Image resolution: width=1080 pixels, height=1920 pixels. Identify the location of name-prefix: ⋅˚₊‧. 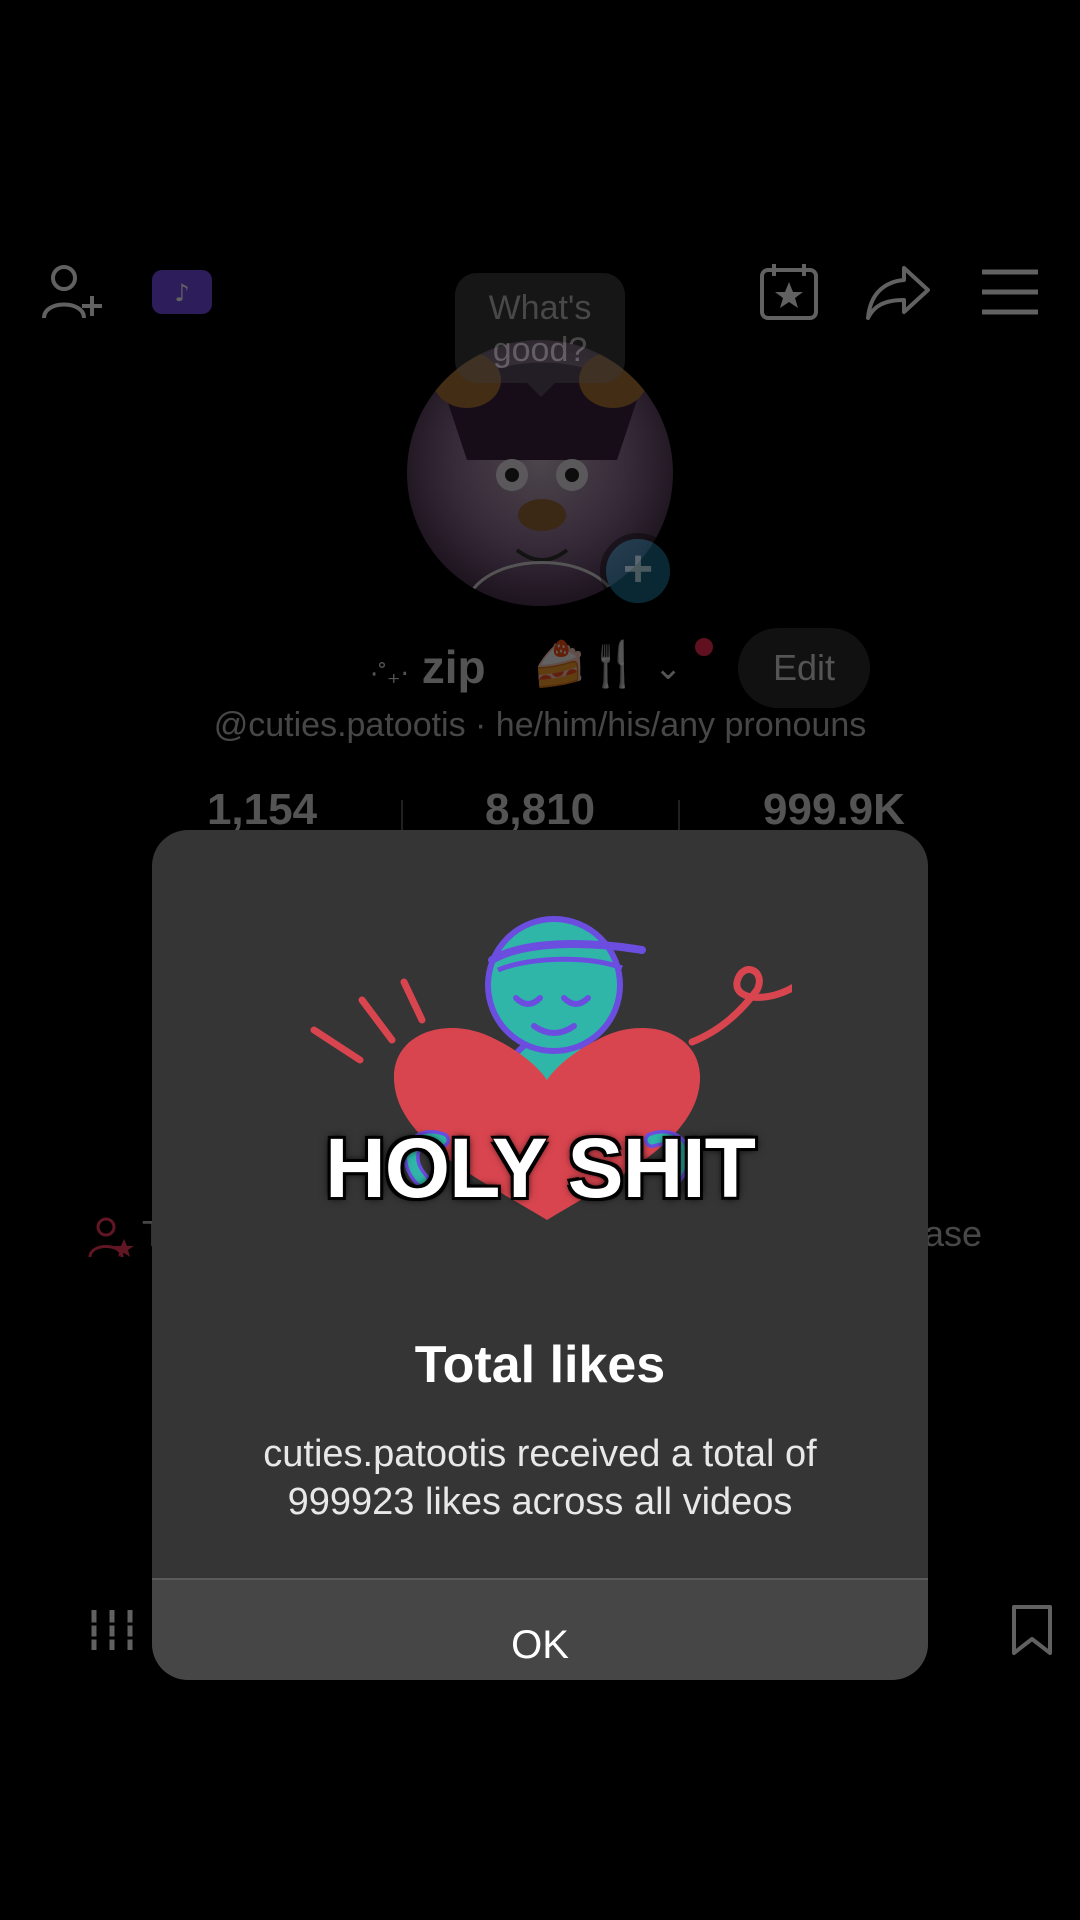
(389, 674).